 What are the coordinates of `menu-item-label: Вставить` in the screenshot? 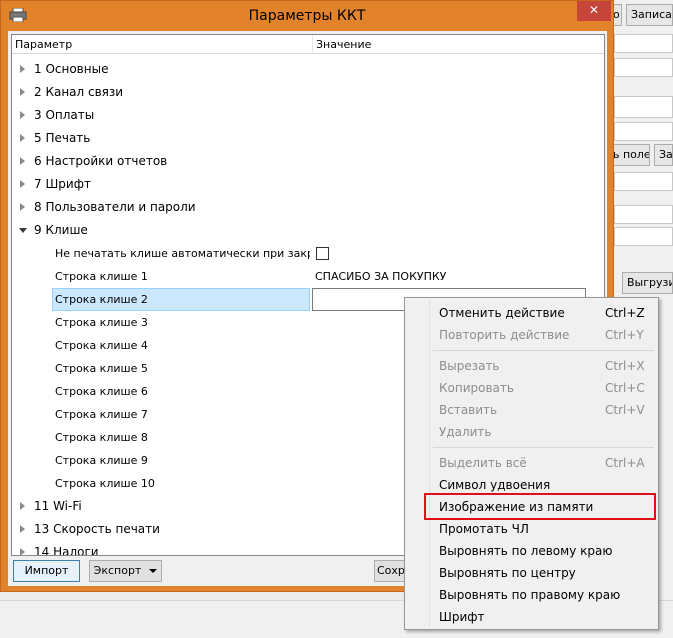 It's located at (468, 410).